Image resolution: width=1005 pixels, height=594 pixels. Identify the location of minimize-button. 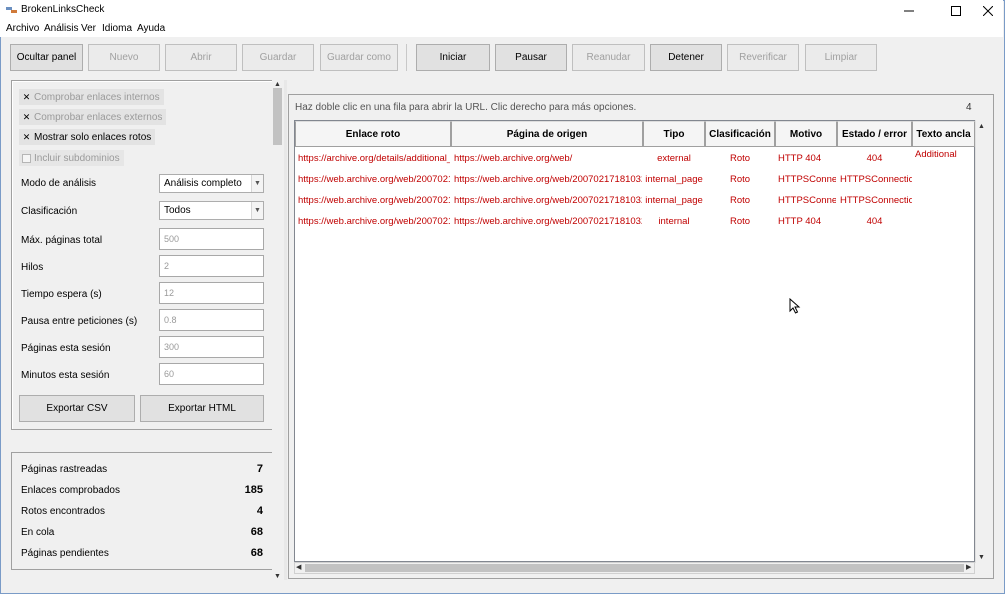
(909, 10).